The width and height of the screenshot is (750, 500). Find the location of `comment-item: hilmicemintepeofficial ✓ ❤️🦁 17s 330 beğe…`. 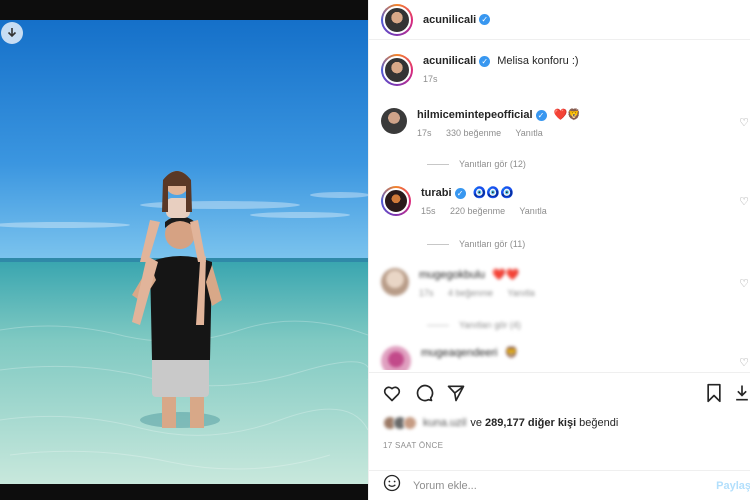

comment-item: hilmicemintepeofficial ✓ ❤️🦁 17s 330 beğe… is located at coordinates (481, 123).